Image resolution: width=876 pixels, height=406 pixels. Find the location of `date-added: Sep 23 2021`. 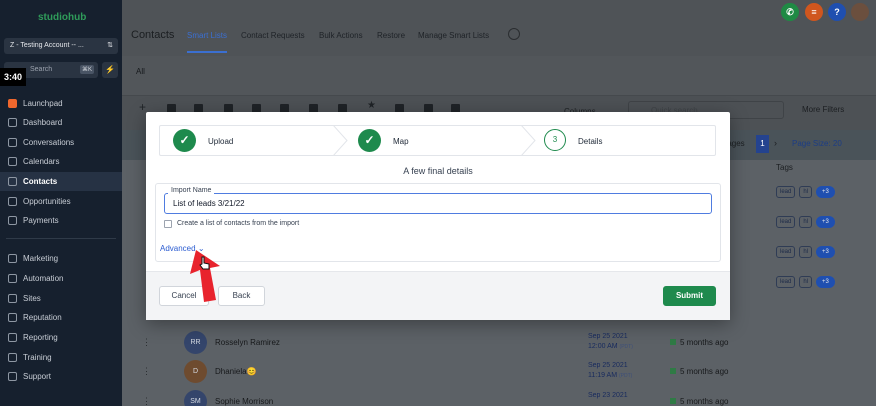

date-added: Sep 23 2021 is located at coordinates (608, 396).